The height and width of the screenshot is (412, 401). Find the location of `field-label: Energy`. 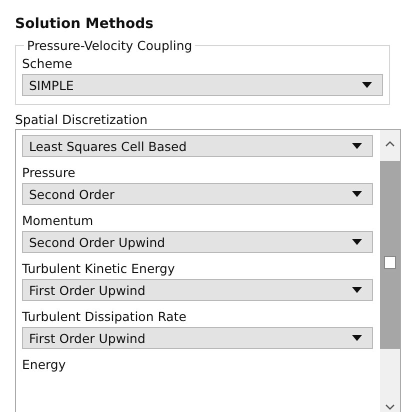

field-label: Energy is located at coordinates (44, 365).